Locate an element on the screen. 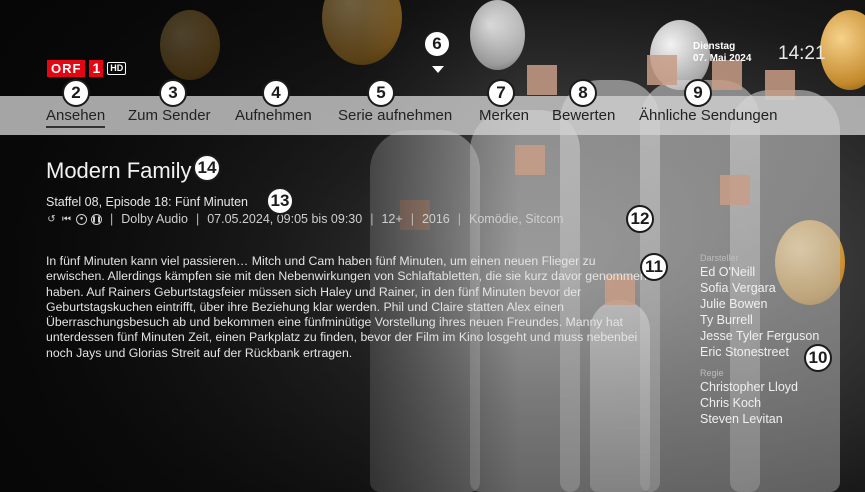  annotation-marker: 8 is located at coordinates (583, 93).